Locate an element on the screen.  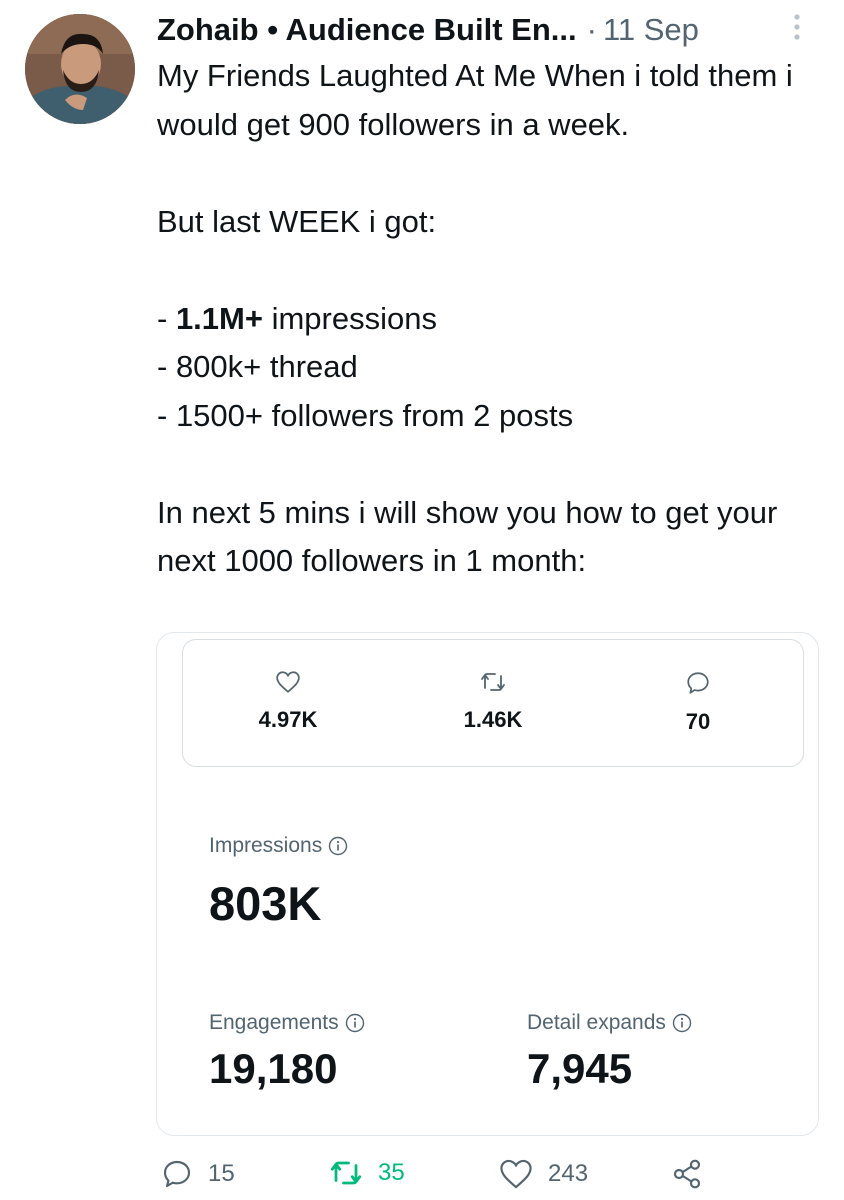
avatar is located at coordinates (80, 69).